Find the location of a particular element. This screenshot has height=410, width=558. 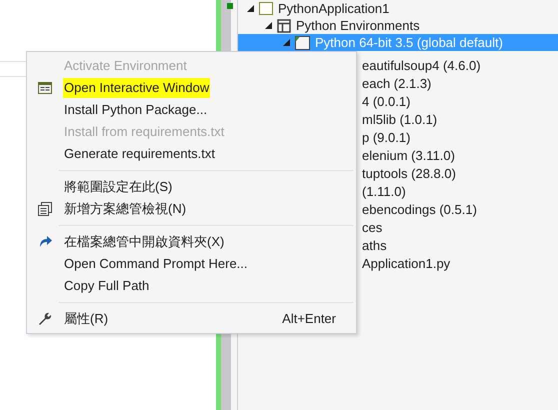

curved-arrow-icon is located at coordinates (45, 242).